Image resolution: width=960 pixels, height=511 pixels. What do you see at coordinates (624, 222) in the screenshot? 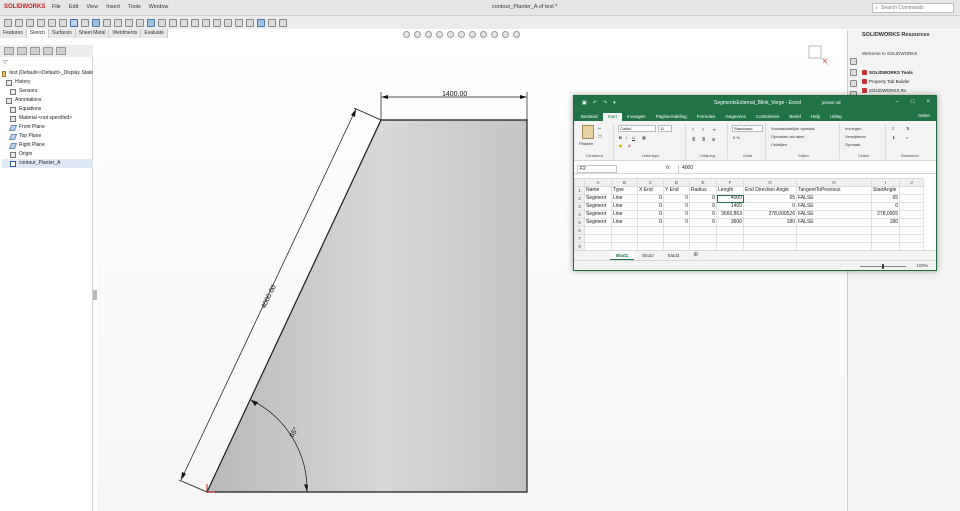
I see `cell: Line` at bounding box center [624, 222].